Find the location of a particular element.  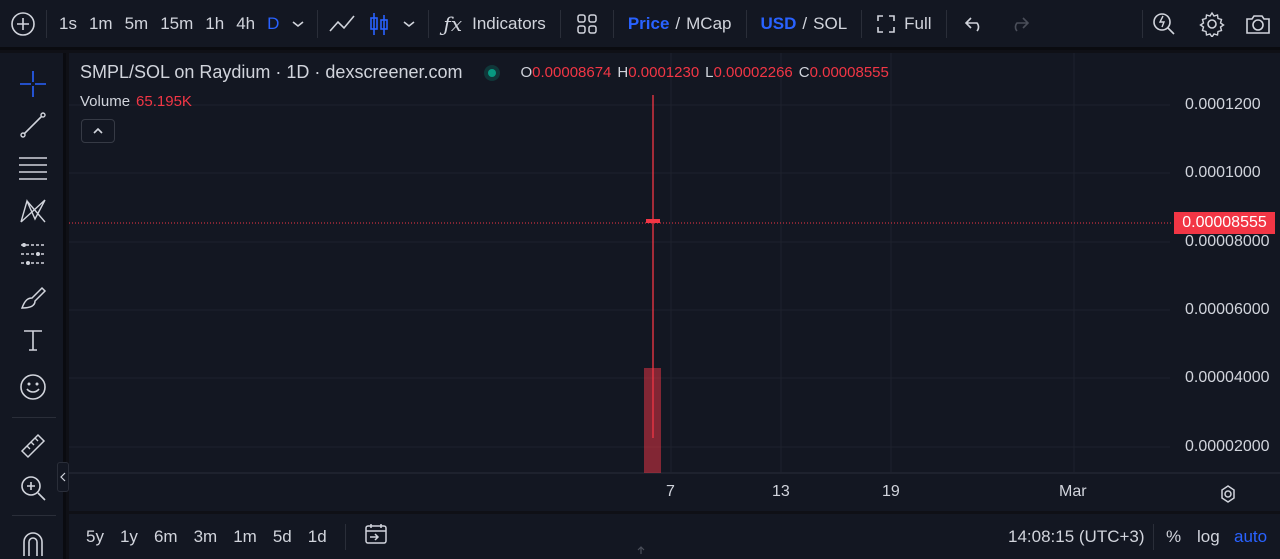

timeframe-5m: 5m is located at coordinates (137, 24).